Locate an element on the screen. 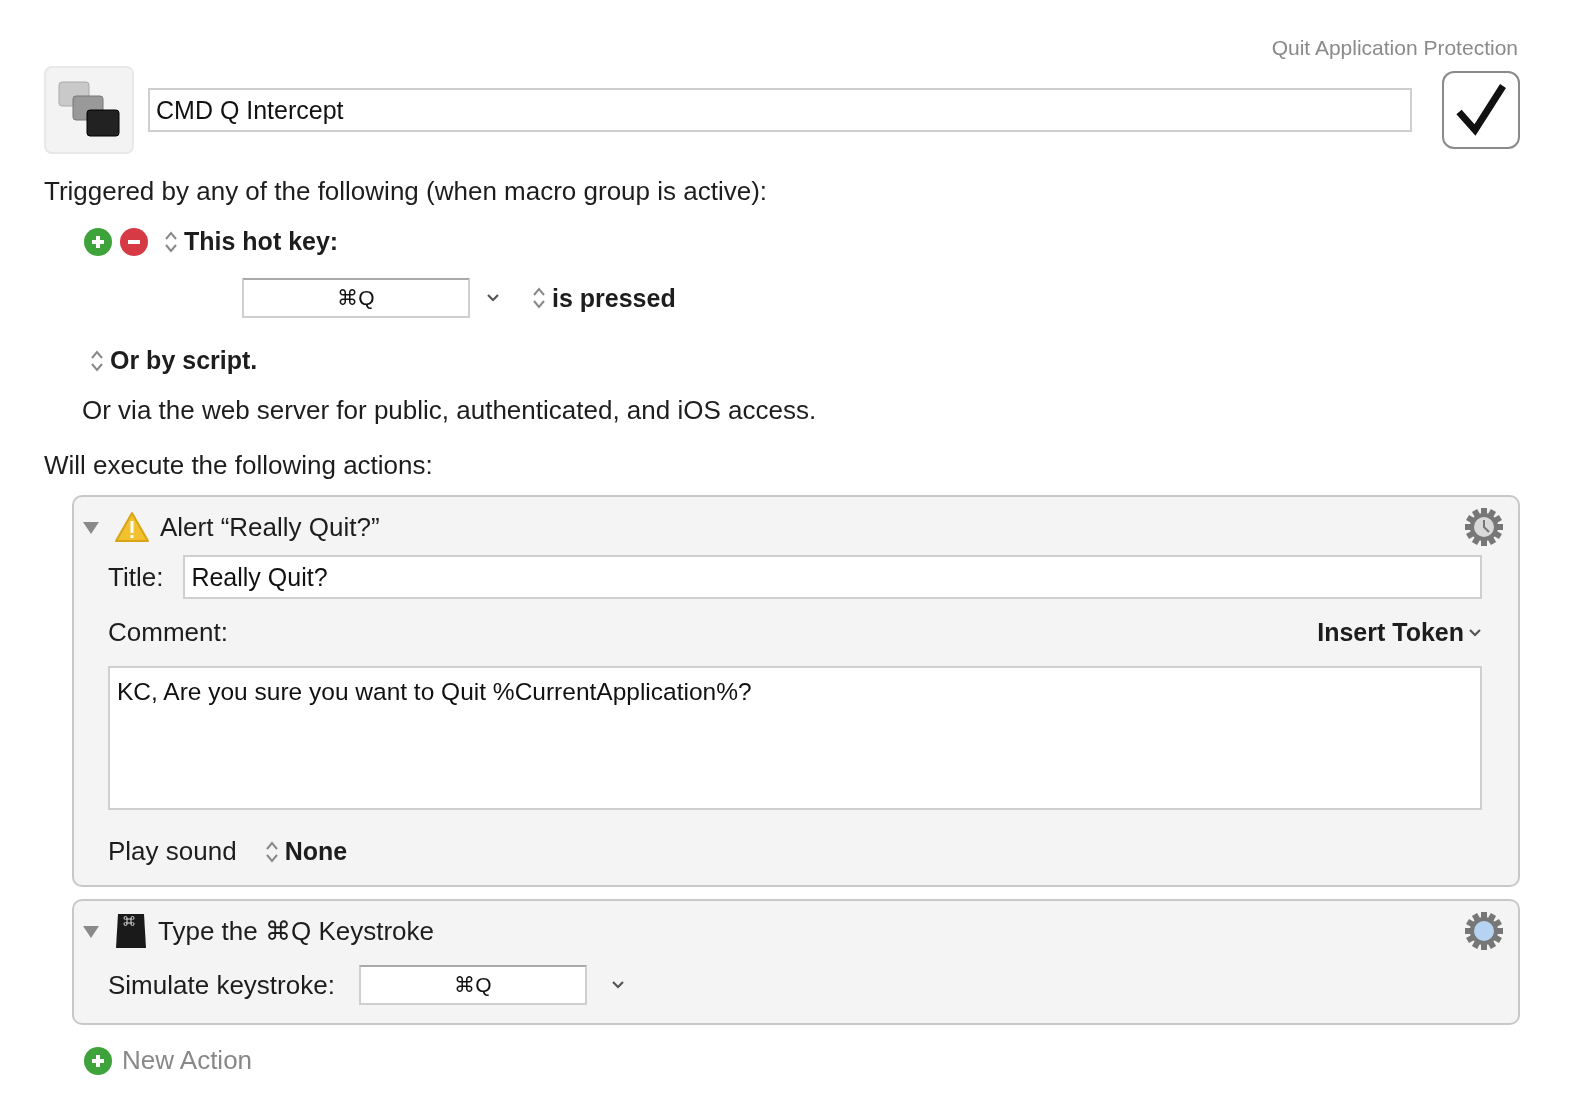 The image size is (1584, 1100). trigger-type-popup: This hot key: is located at coordinates (251, 241).